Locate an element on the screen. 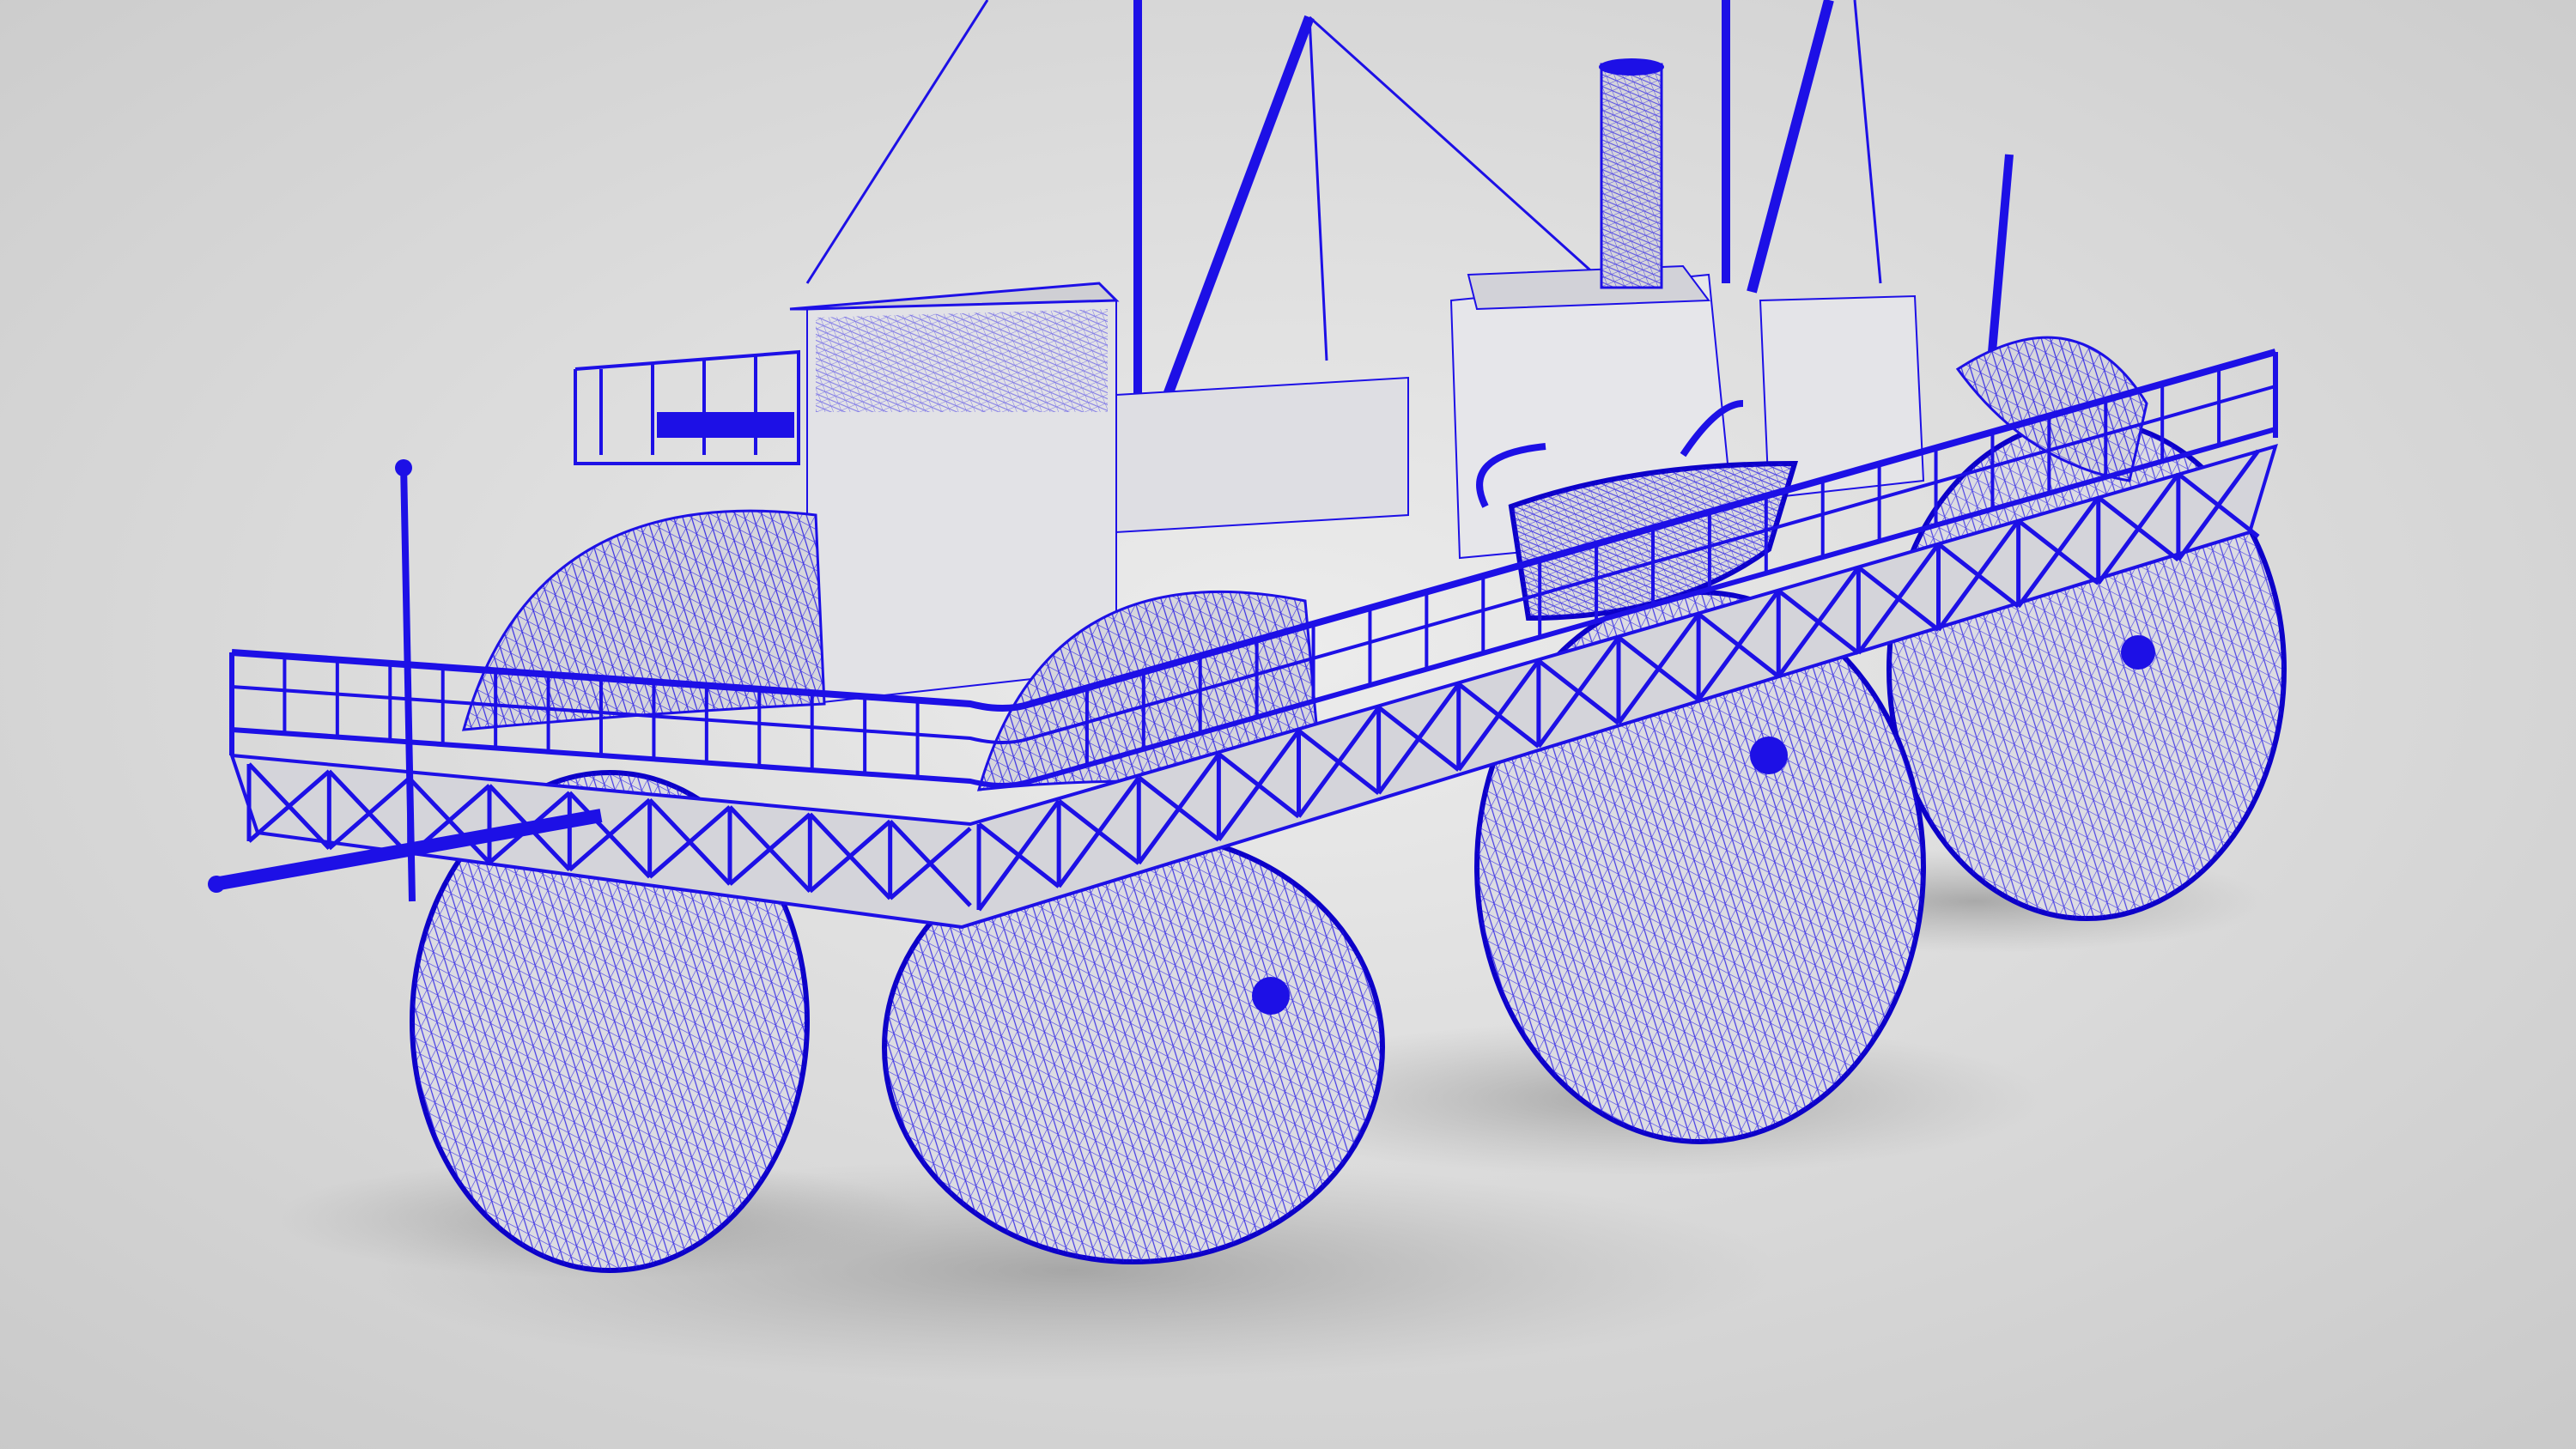 The width and height of the screenshot is (2576, 1449). smokestack-icon is located at coordinates (1631, 173).